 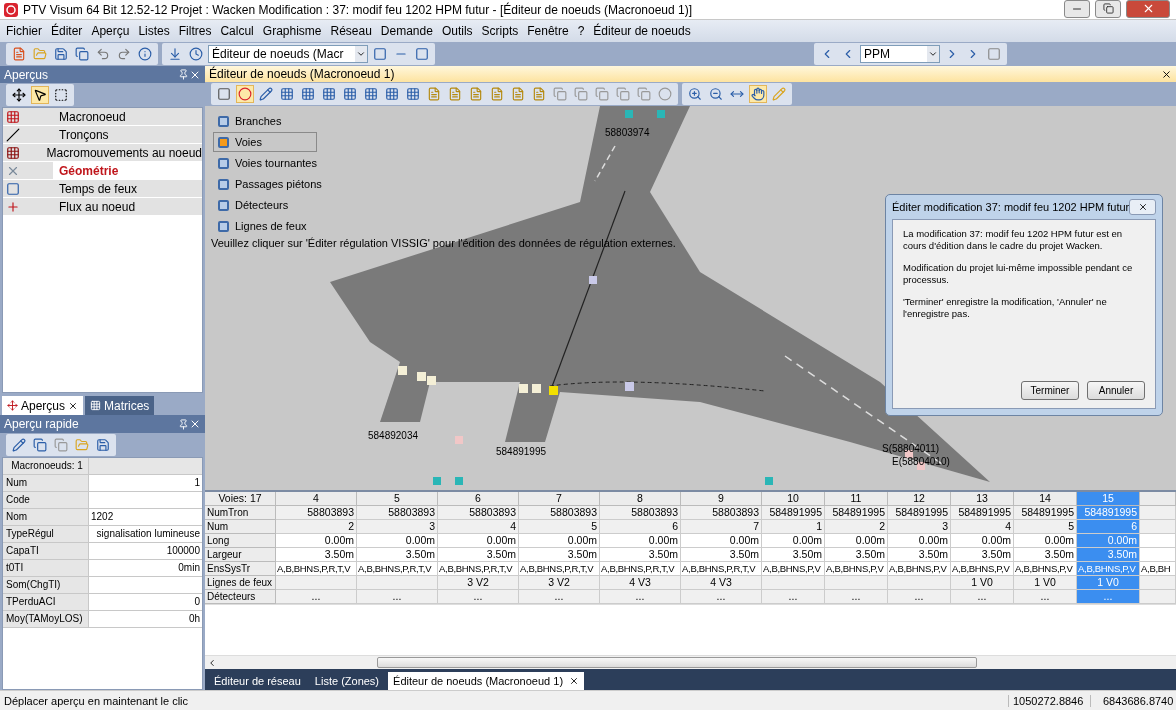 What do you see at coordinates (316, 527) in the screenshot?
I see `table-cell: 2` at bounding box center [316, 527].